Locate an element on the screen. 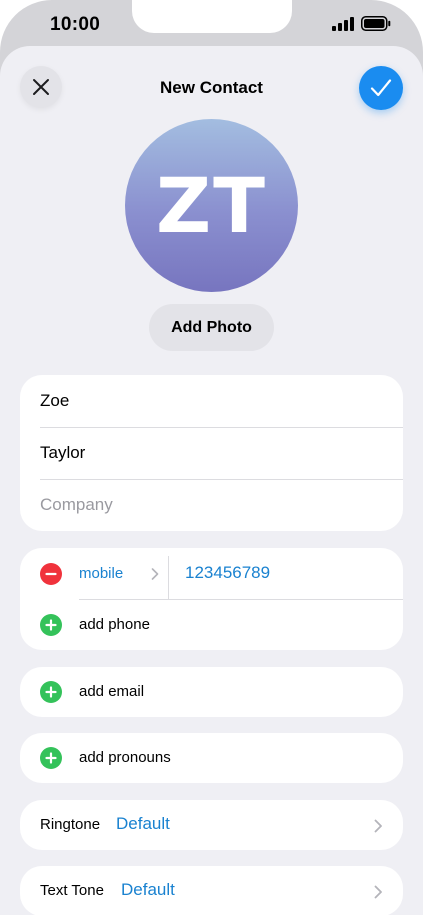  add-pronouns-label: add pronouns is located at coordinates (125, 757).